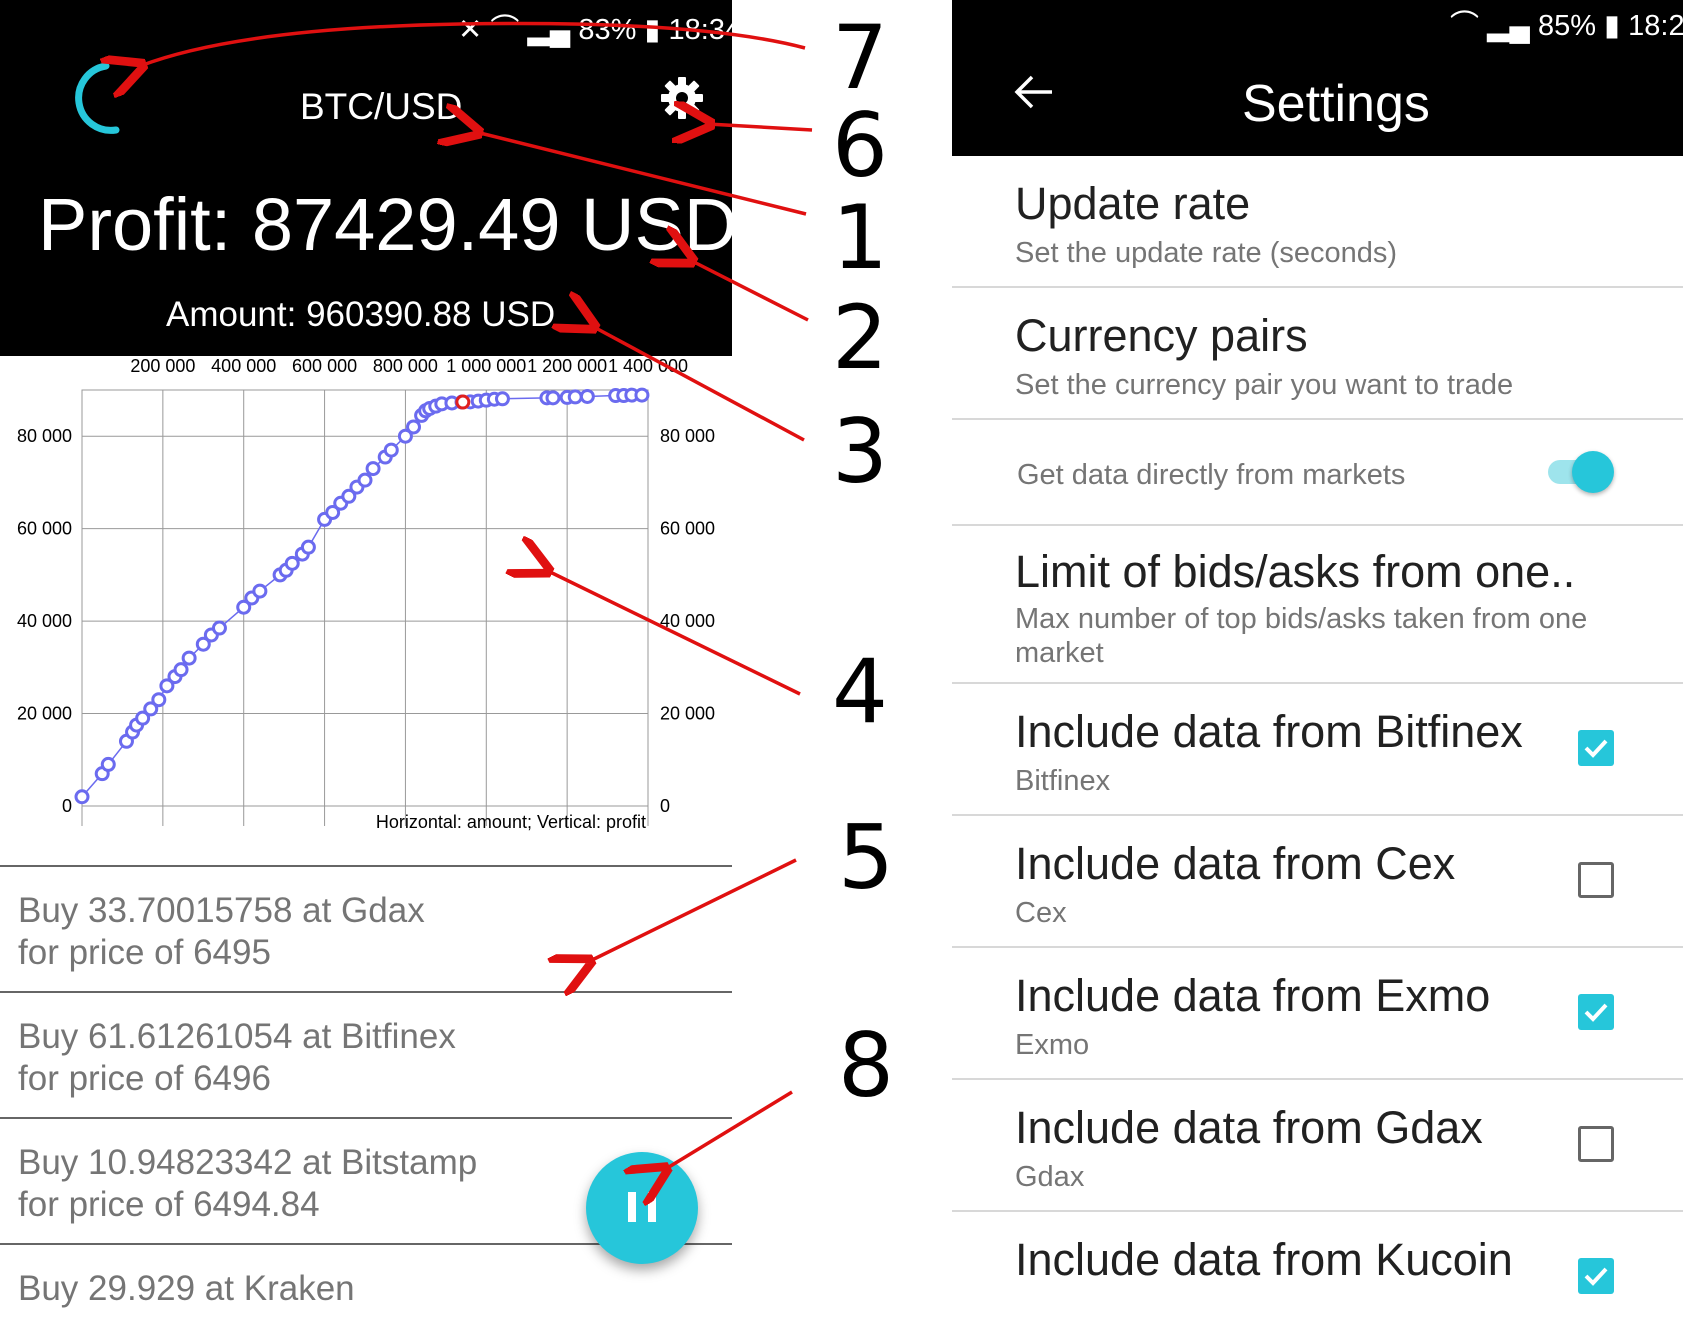  I want to click on kucoin-checkbox, so click(1596, 1276).